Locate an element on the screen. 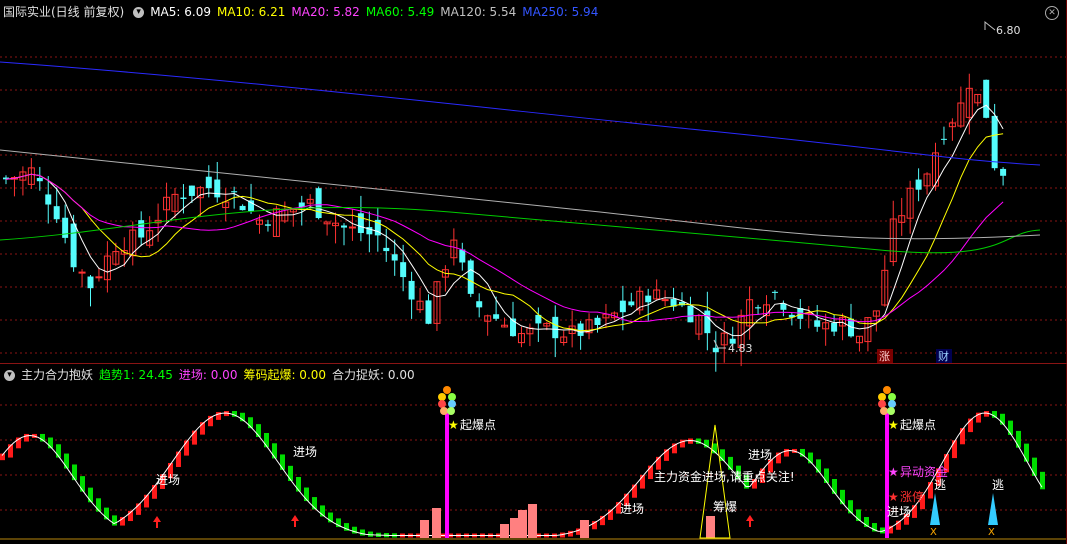  limit-up-text: 涨停 is located at coordinates (912, 496).